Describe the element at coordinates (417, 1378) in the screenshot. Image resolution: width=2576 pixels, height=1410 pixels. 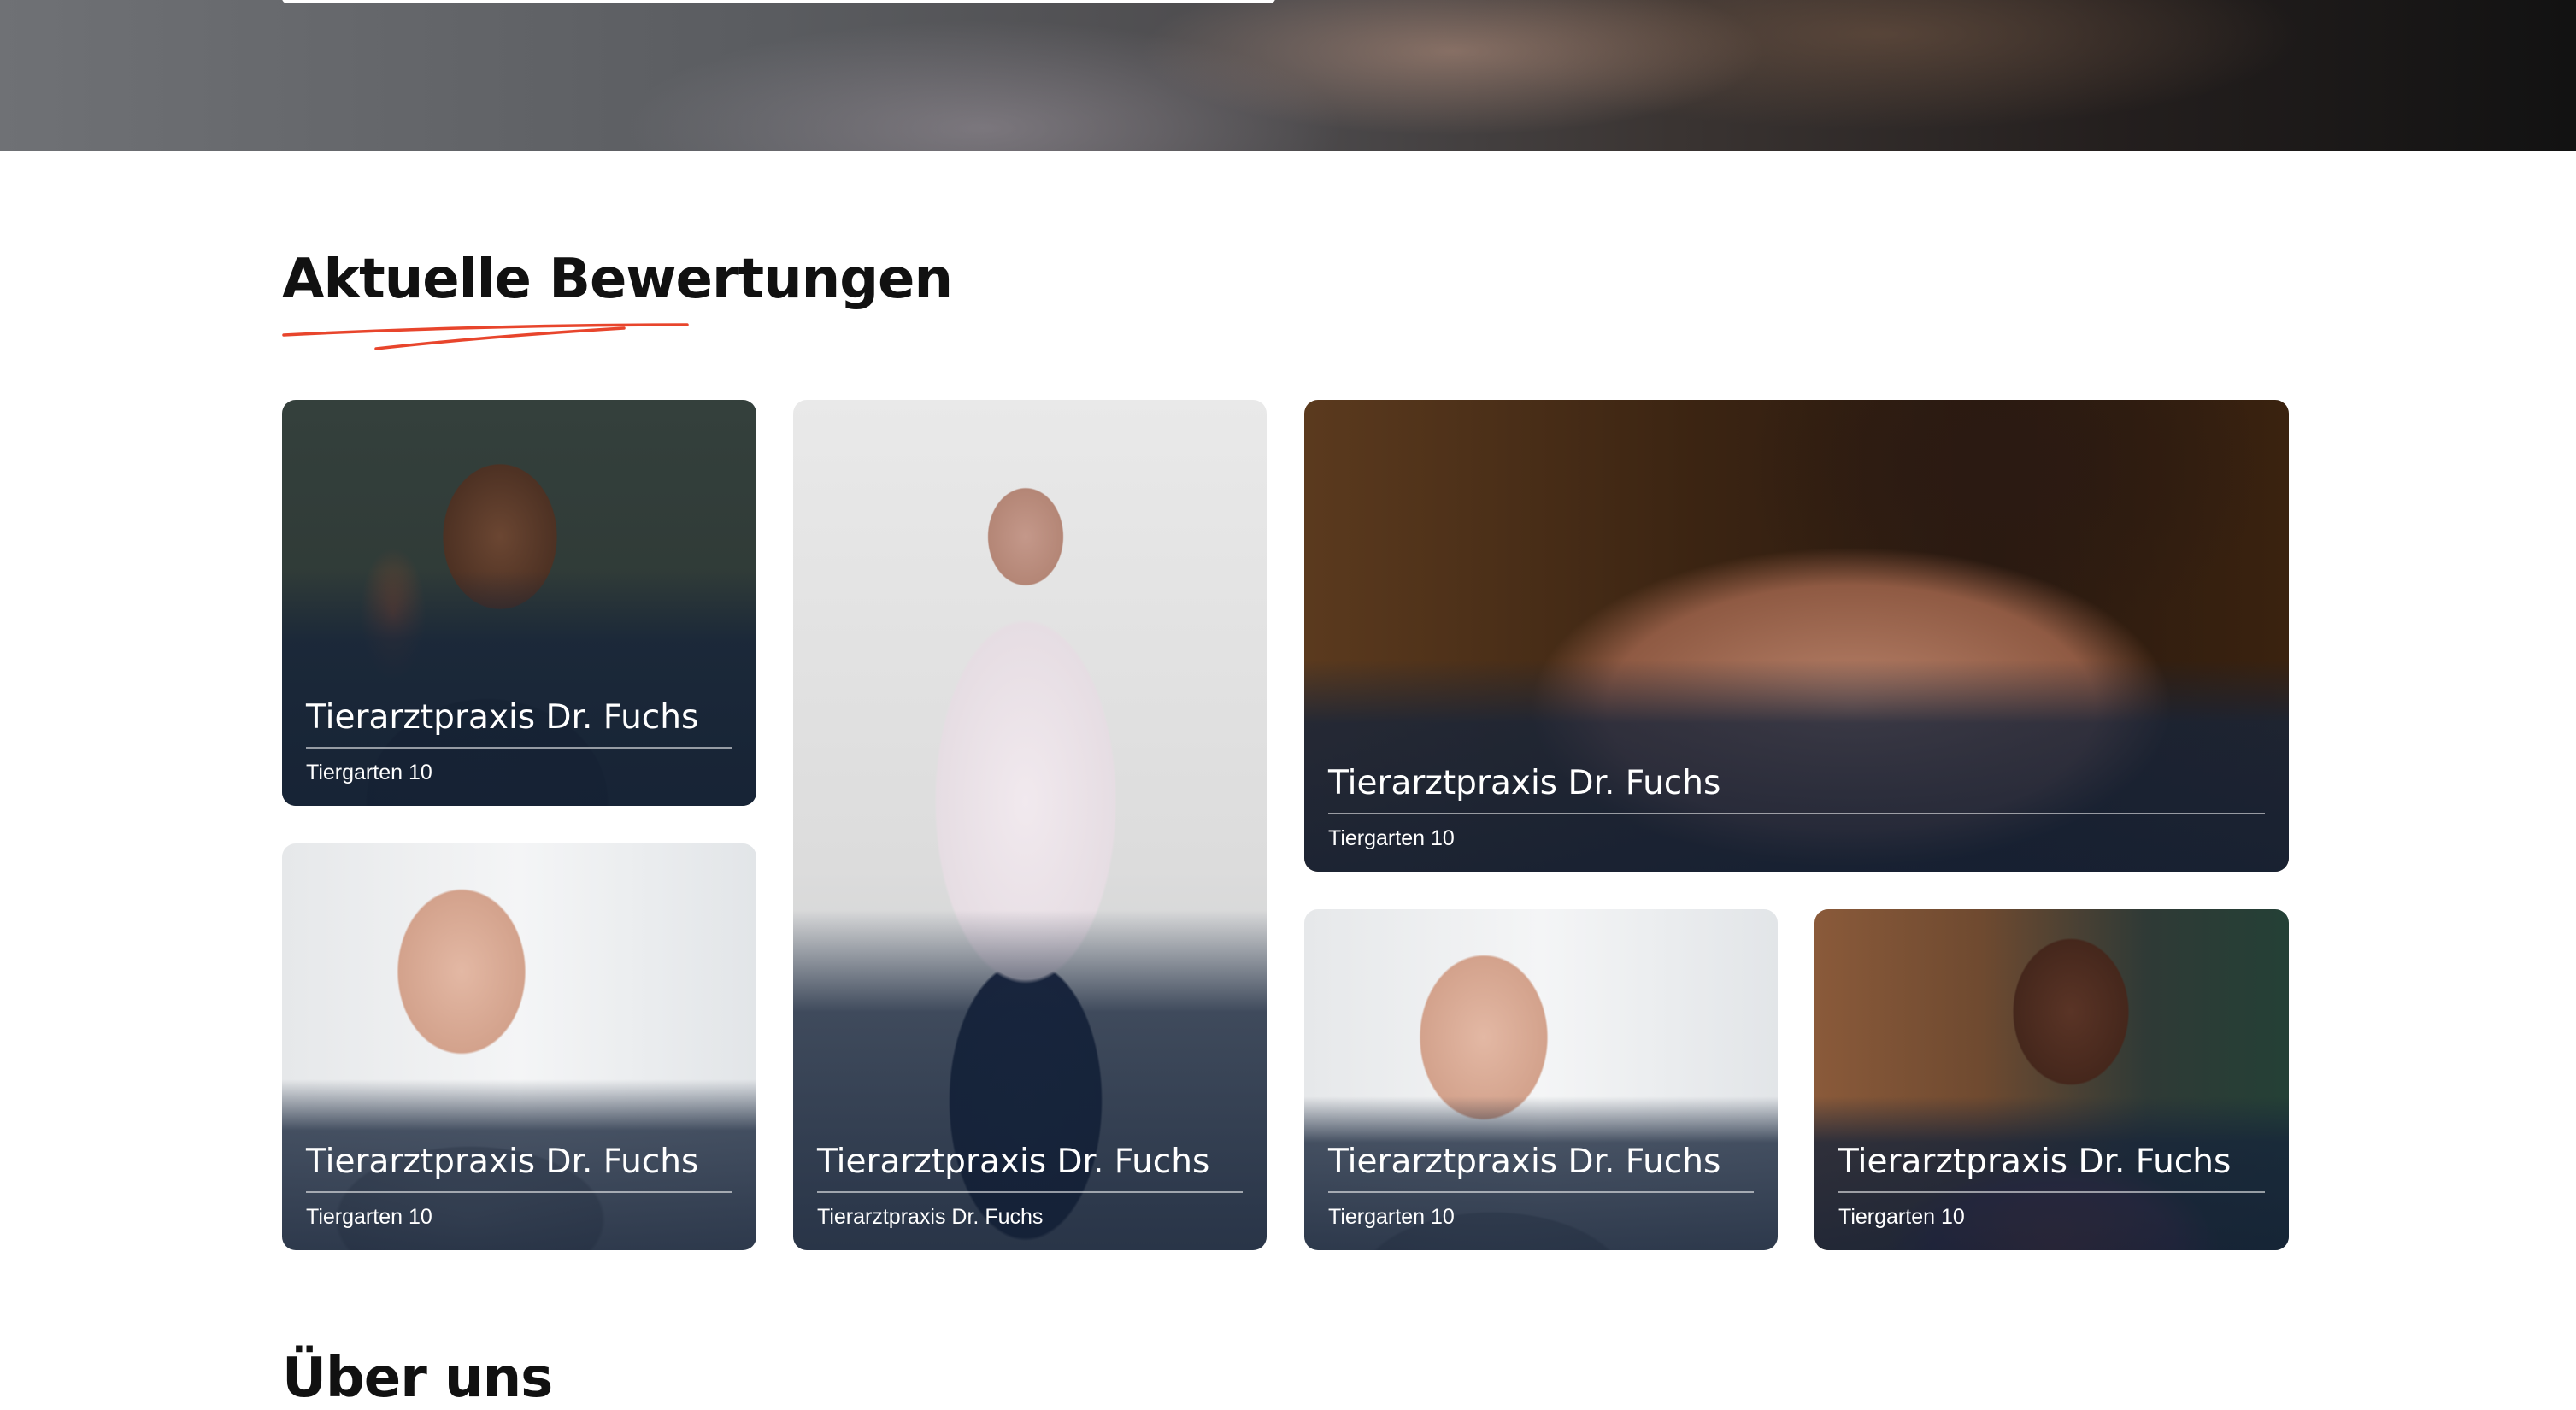
I see `section-title-about: Über uns` at that location.